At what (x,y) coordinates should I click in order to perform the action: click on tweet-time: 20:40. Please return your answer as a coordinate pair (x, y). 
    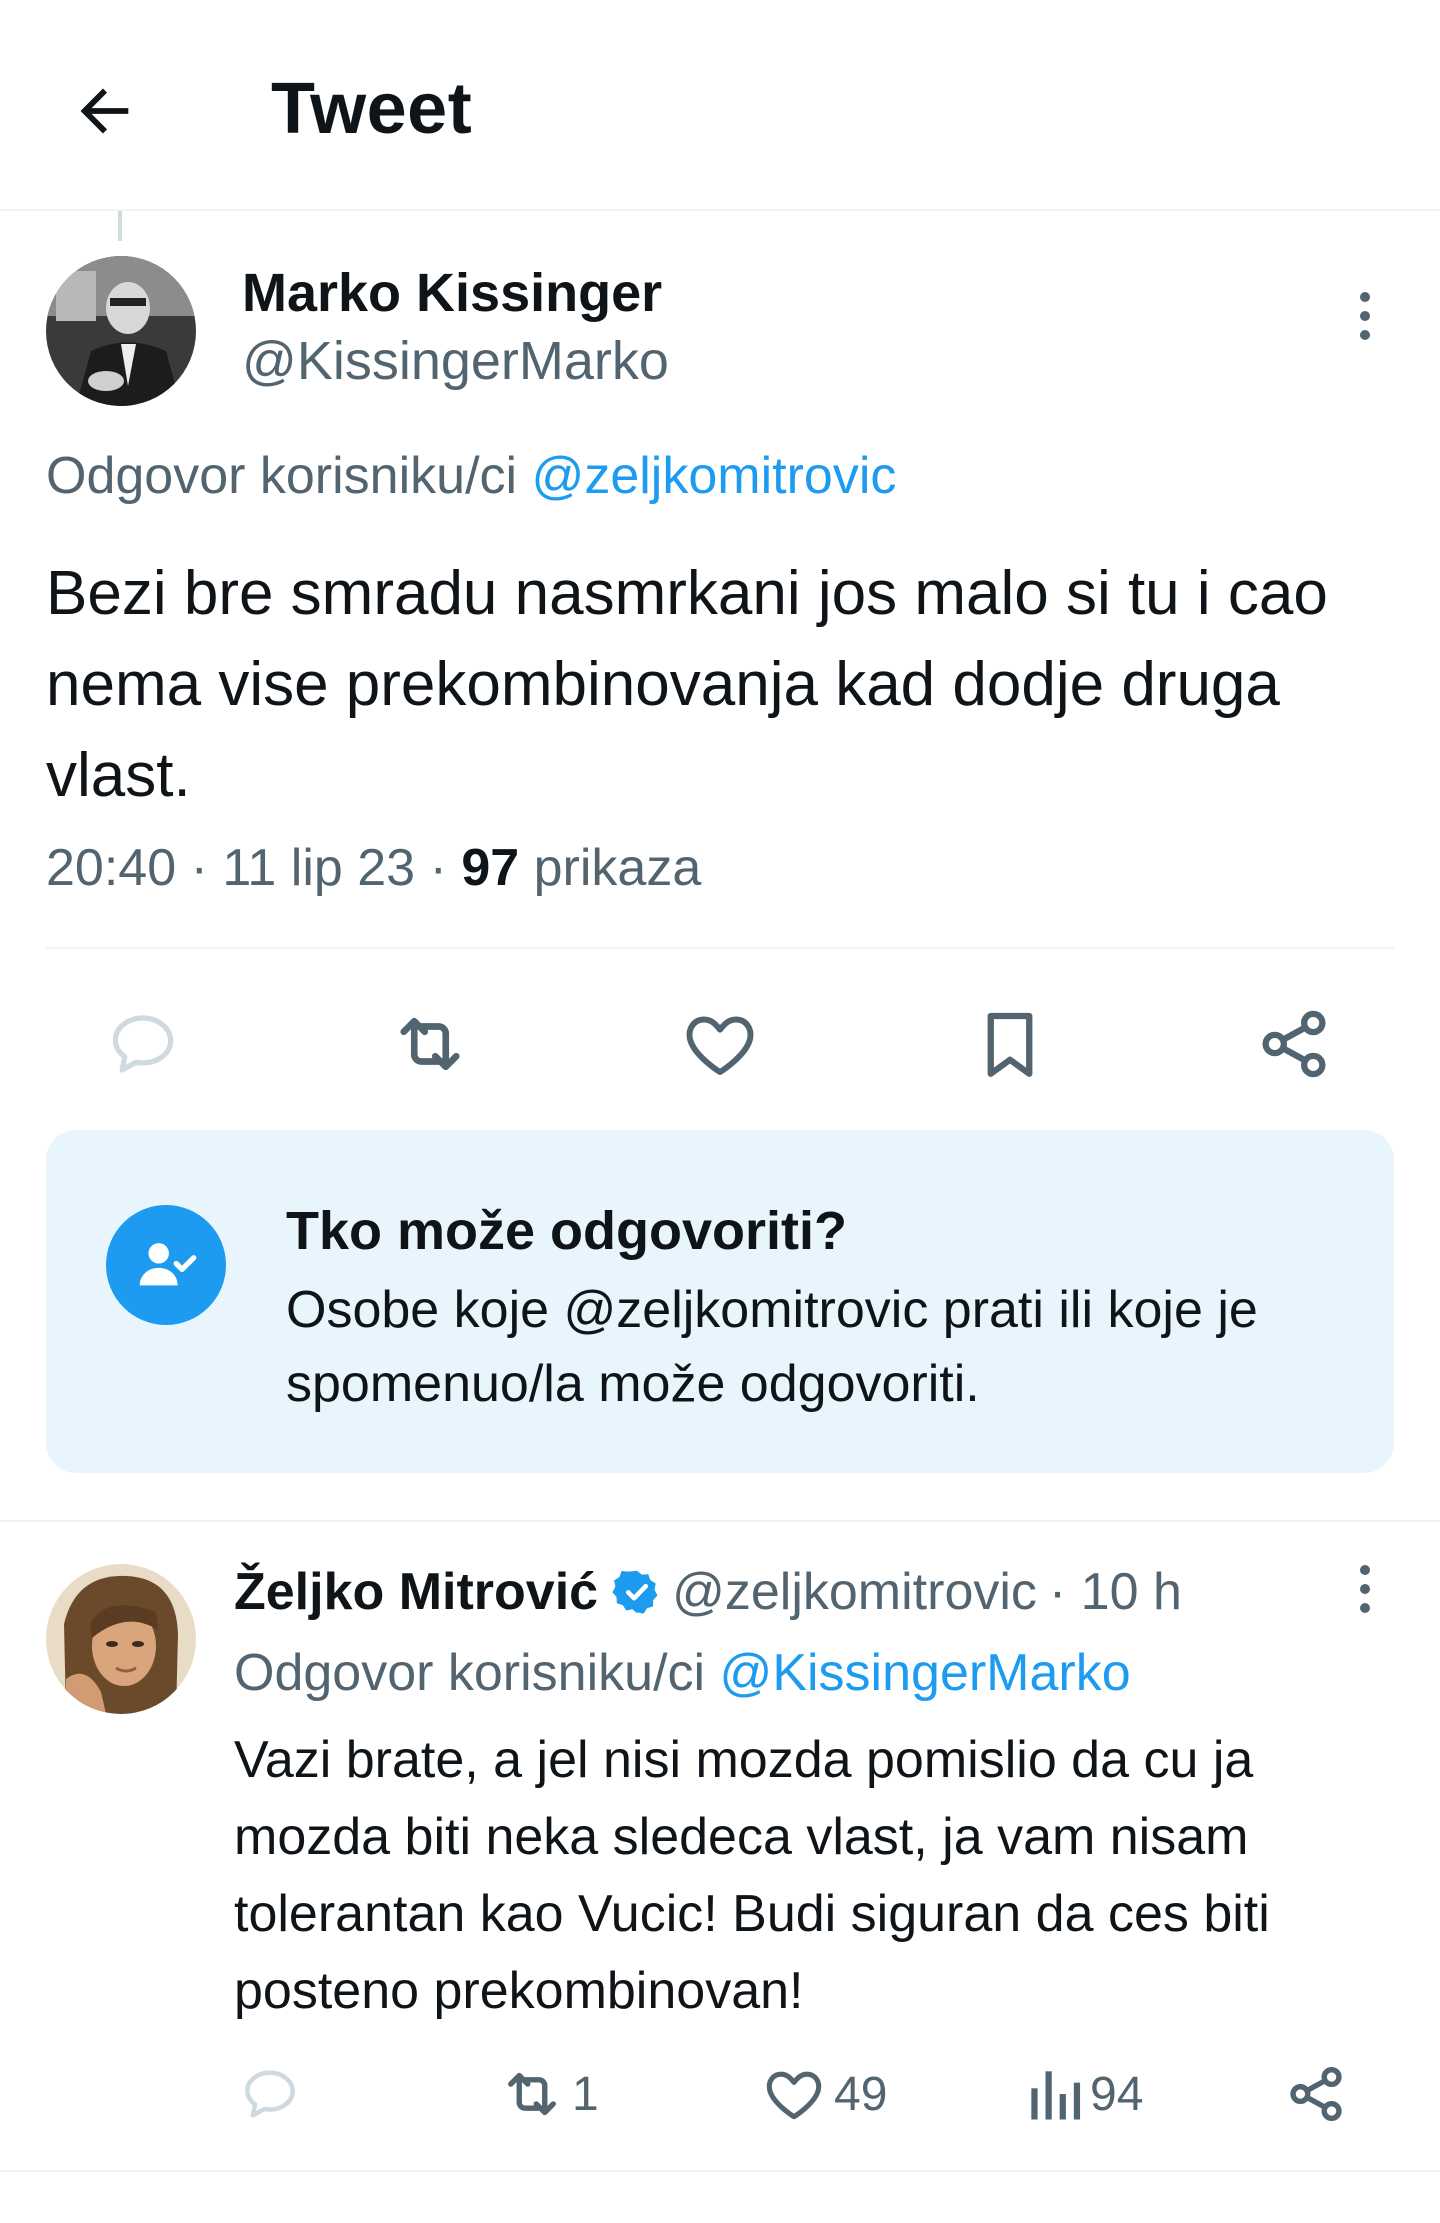
    Looking at the image, I should click on (111, 868).